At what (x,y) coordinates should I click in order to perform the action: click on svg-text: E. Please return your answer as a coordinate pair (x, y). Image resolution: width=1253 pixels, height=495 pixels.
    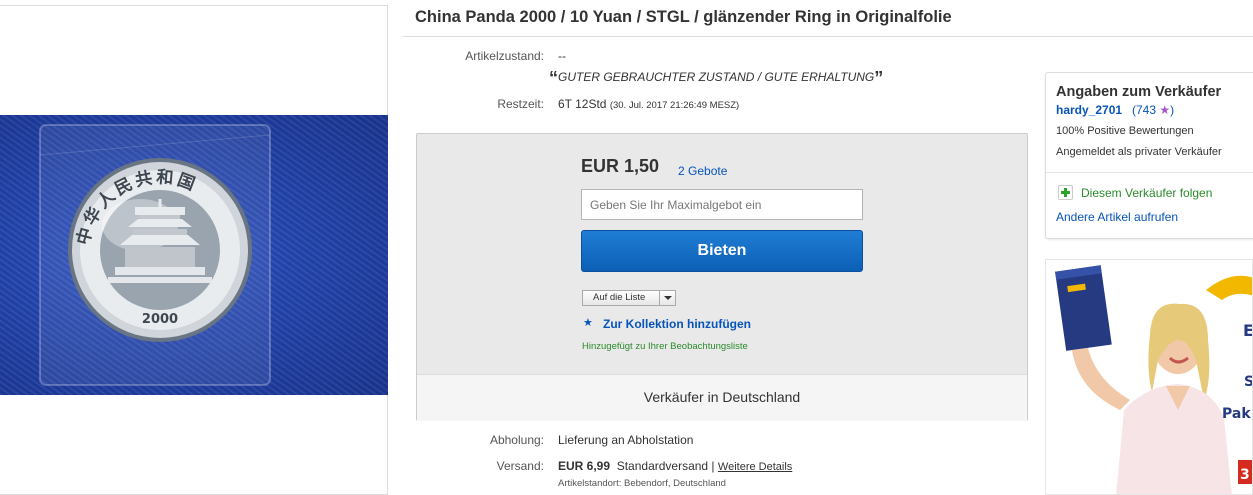
    Looking at the image, I should click on (1248, 330).